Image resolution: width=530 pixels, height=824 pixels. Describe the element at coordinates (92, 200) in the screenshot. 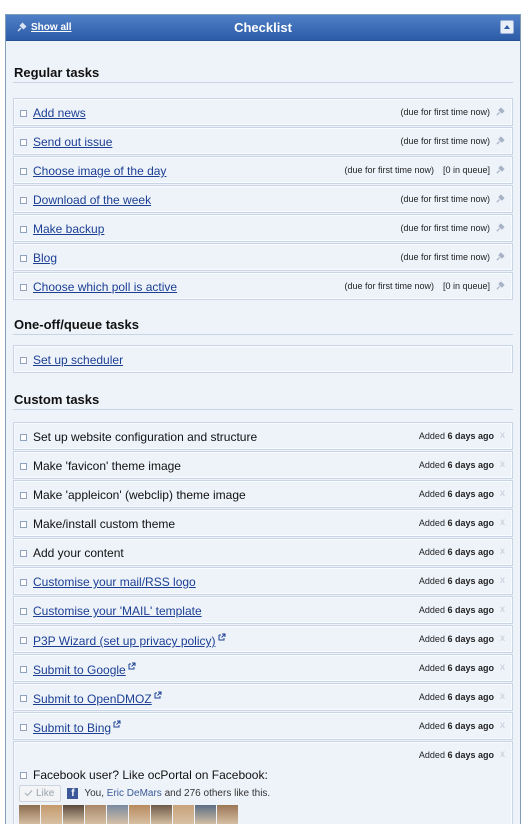

I see `task-link: Download of the week` at that location.